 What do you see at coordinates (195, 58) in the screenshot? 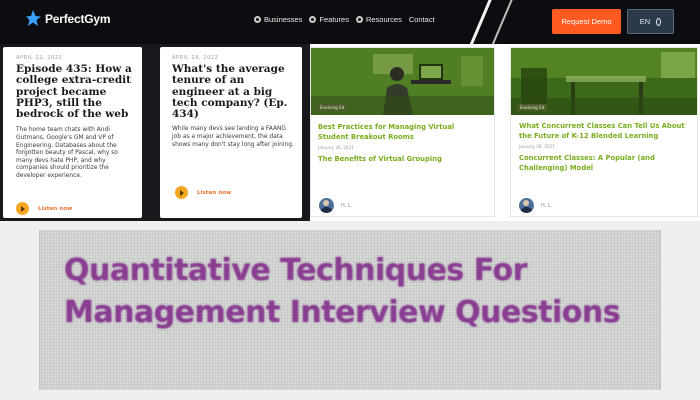
I see `podcast-date: APRIL 19, 2022` at bounding box center [195, 58].